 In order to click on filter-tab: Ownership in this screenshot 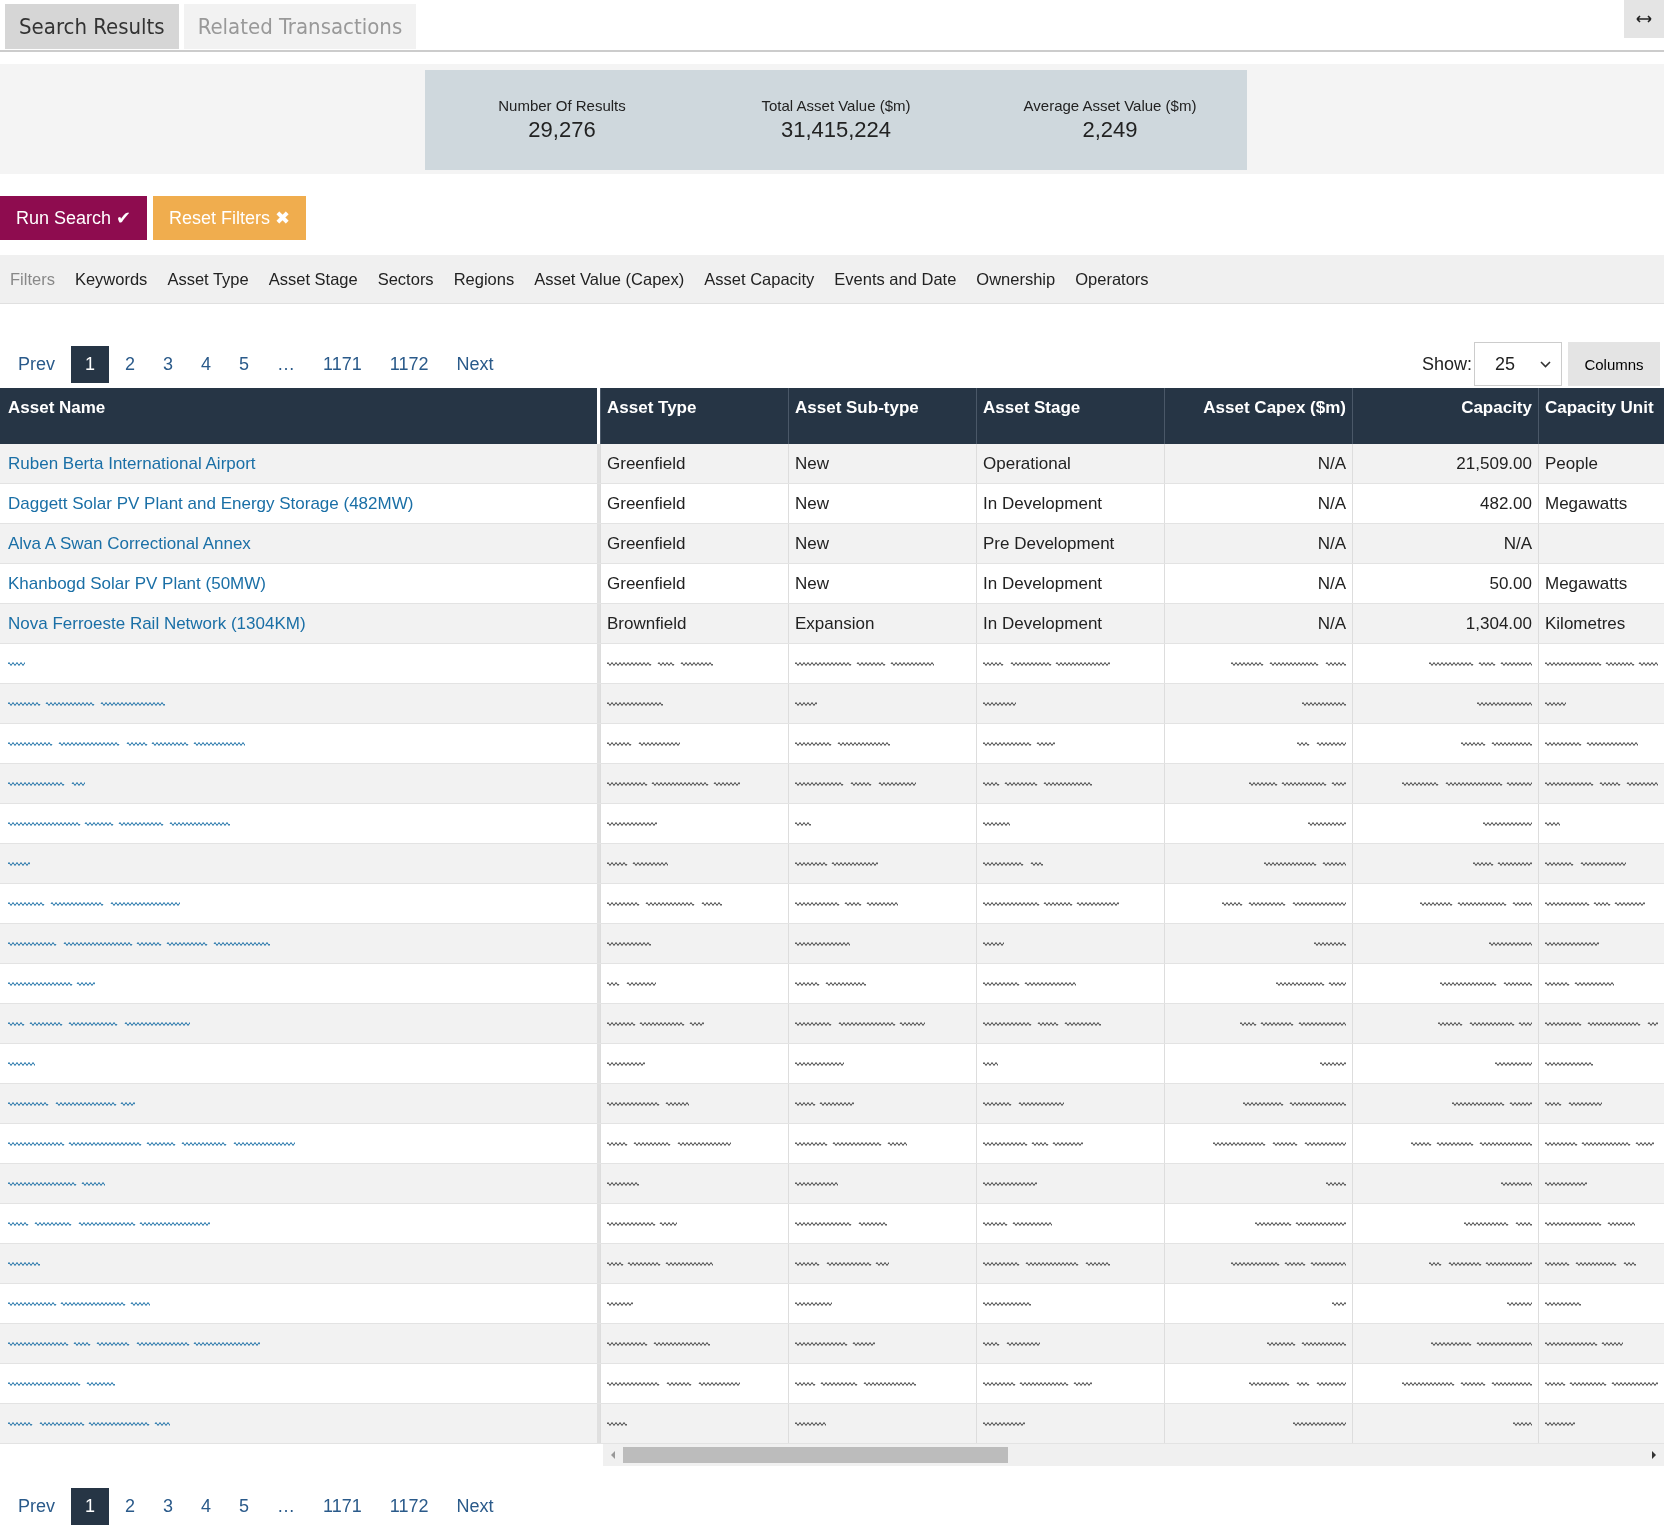, I will do `click(1016, 279)`.